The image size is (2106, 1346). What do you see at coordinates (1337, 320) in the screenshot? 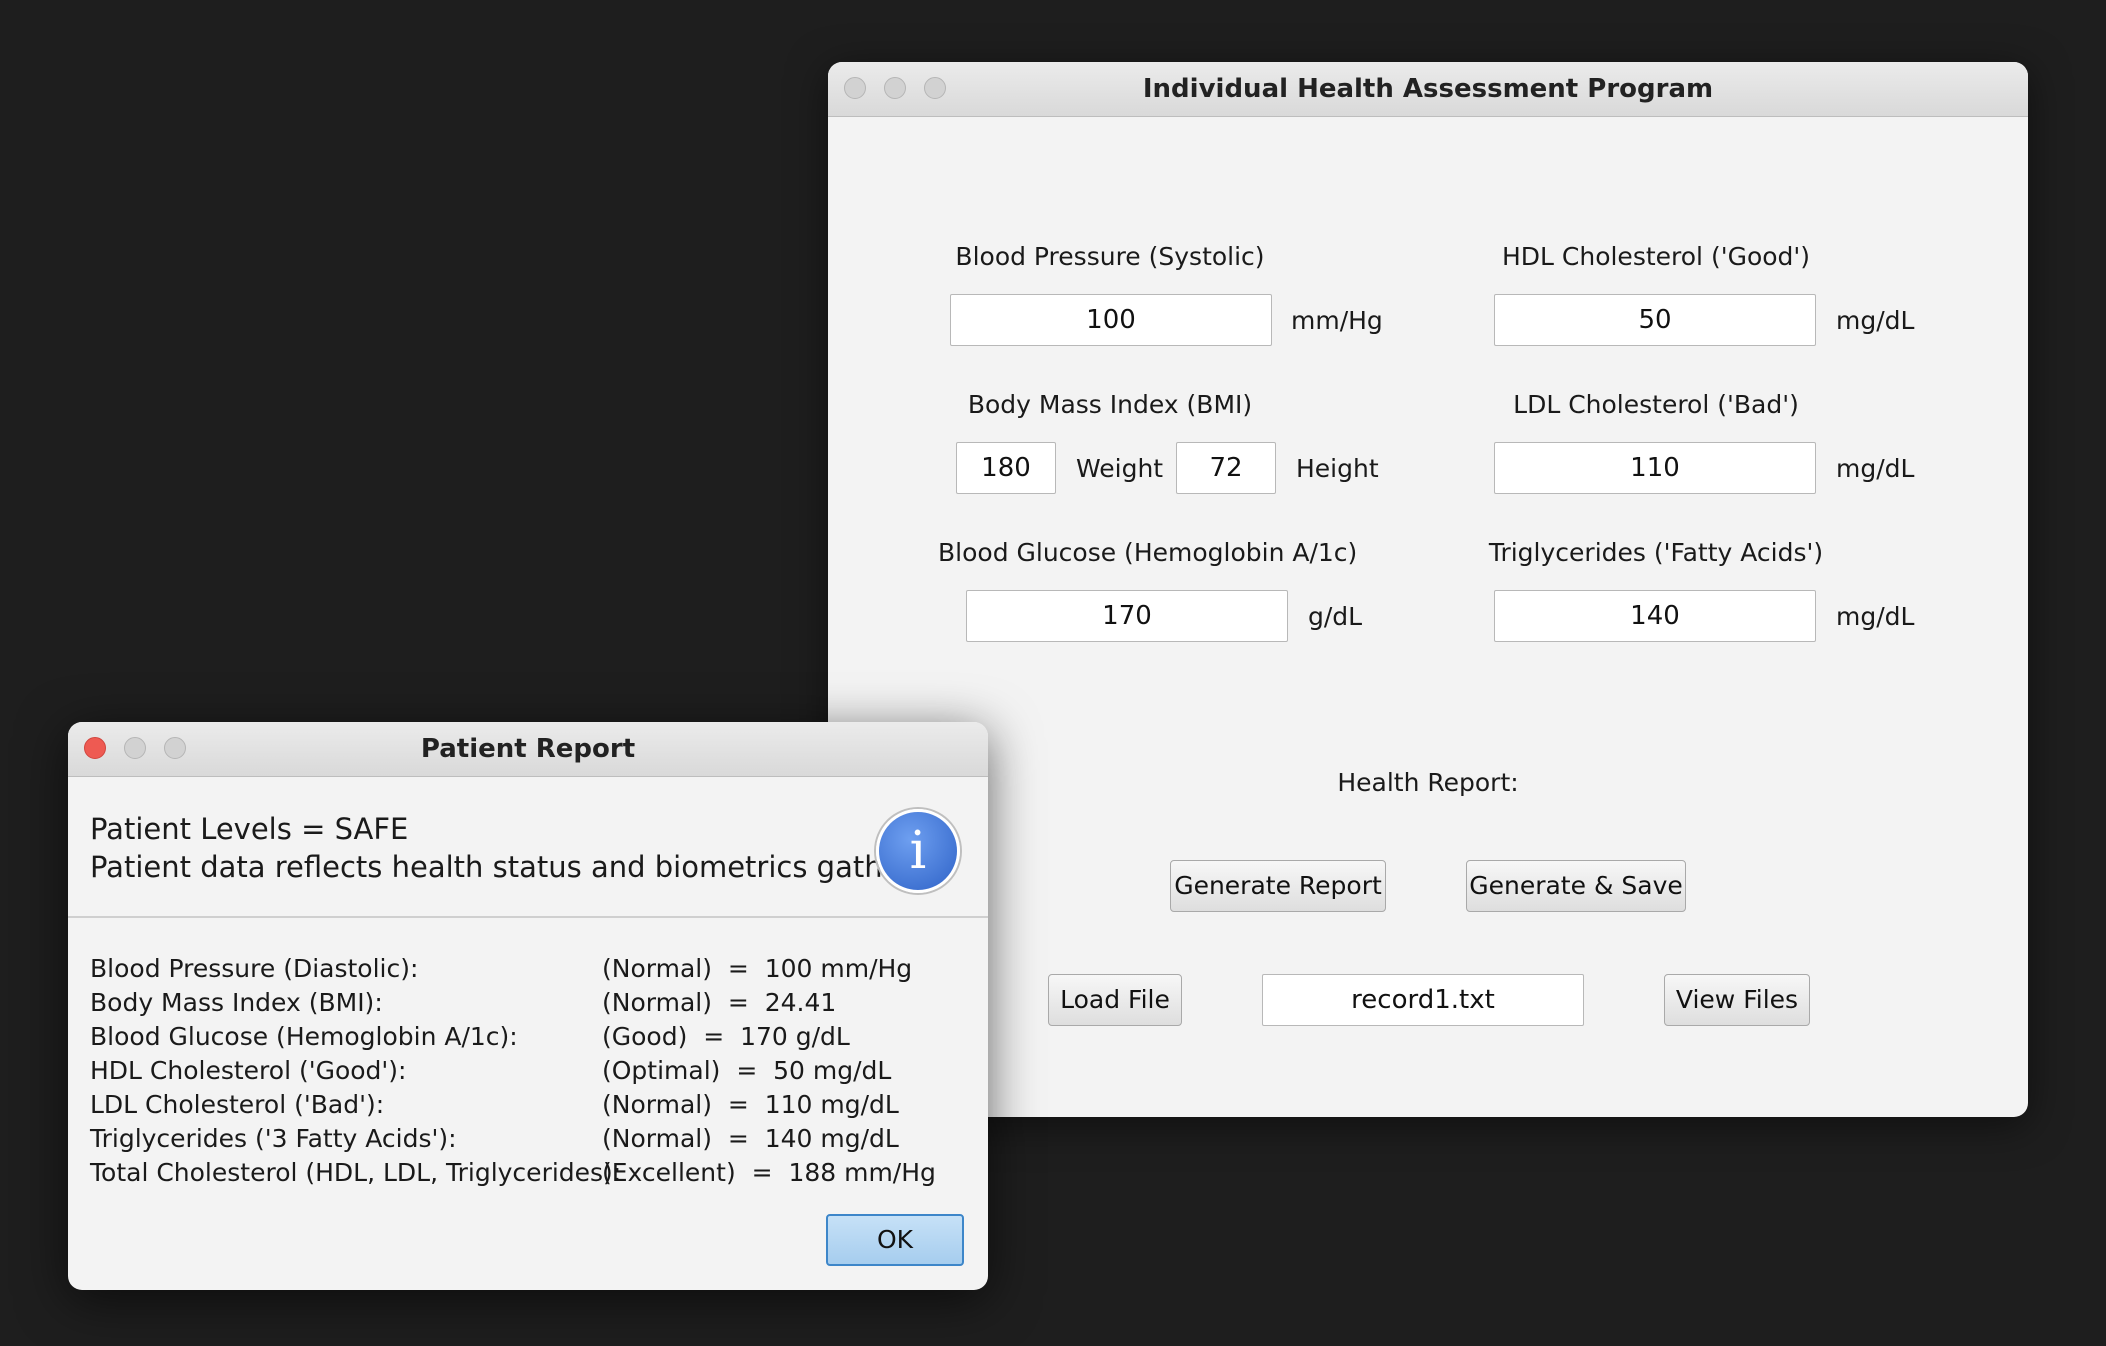
I see `bp-unit: mm/Hg` at bounding box center [1337, 320].